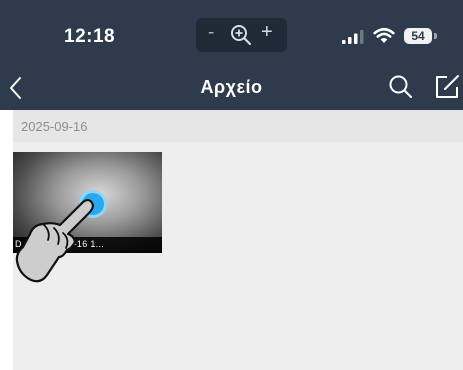 The width and height of the screenshot is (463, 370). Describe the element at coordinates (418, 36) in the screenshot. I see `battery-indicator: 54` at that location.